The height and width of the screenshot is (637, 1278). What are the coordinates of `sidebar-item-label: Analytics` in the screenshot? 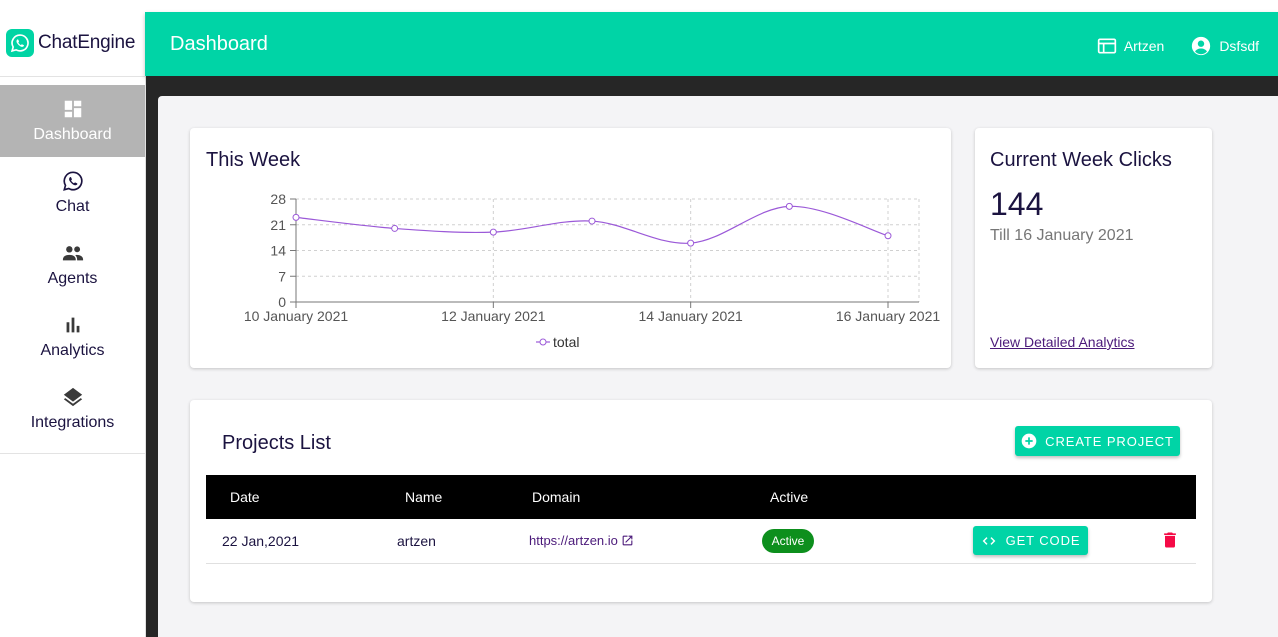 It's located at (72, 350).